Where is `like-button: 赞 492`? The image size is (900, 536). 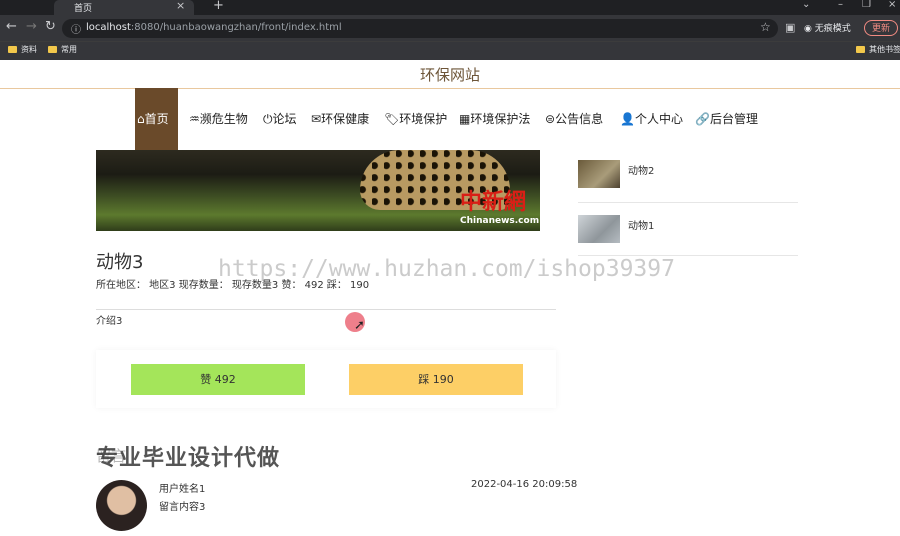
like-button: 赞 492 is located at coordinates (218, 379).